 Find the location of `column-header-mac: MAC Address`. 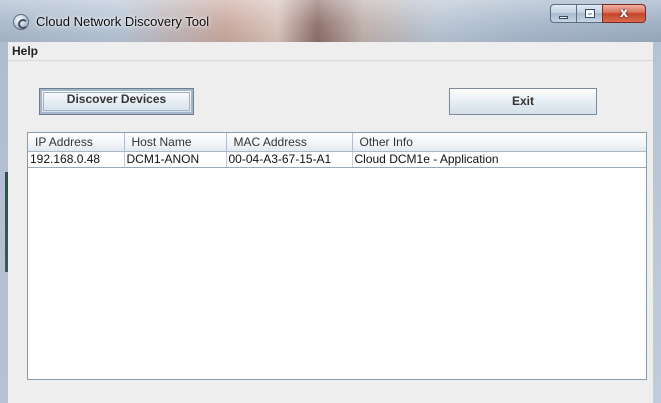

column-header-mac: MAC Address is located at coordinates (289, 142).